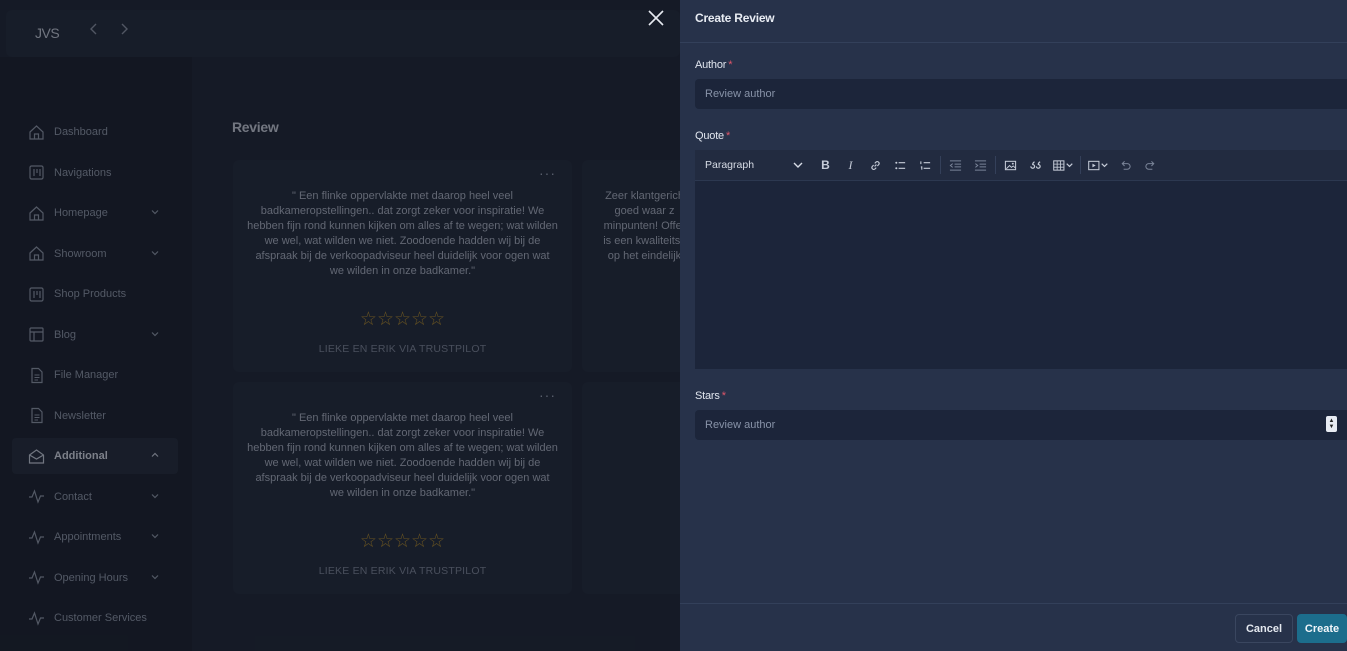 Image resolution: width=1347 pixels, height=651 pixels. I want to click on drawer-header: Create Review, so click(1013, 21).